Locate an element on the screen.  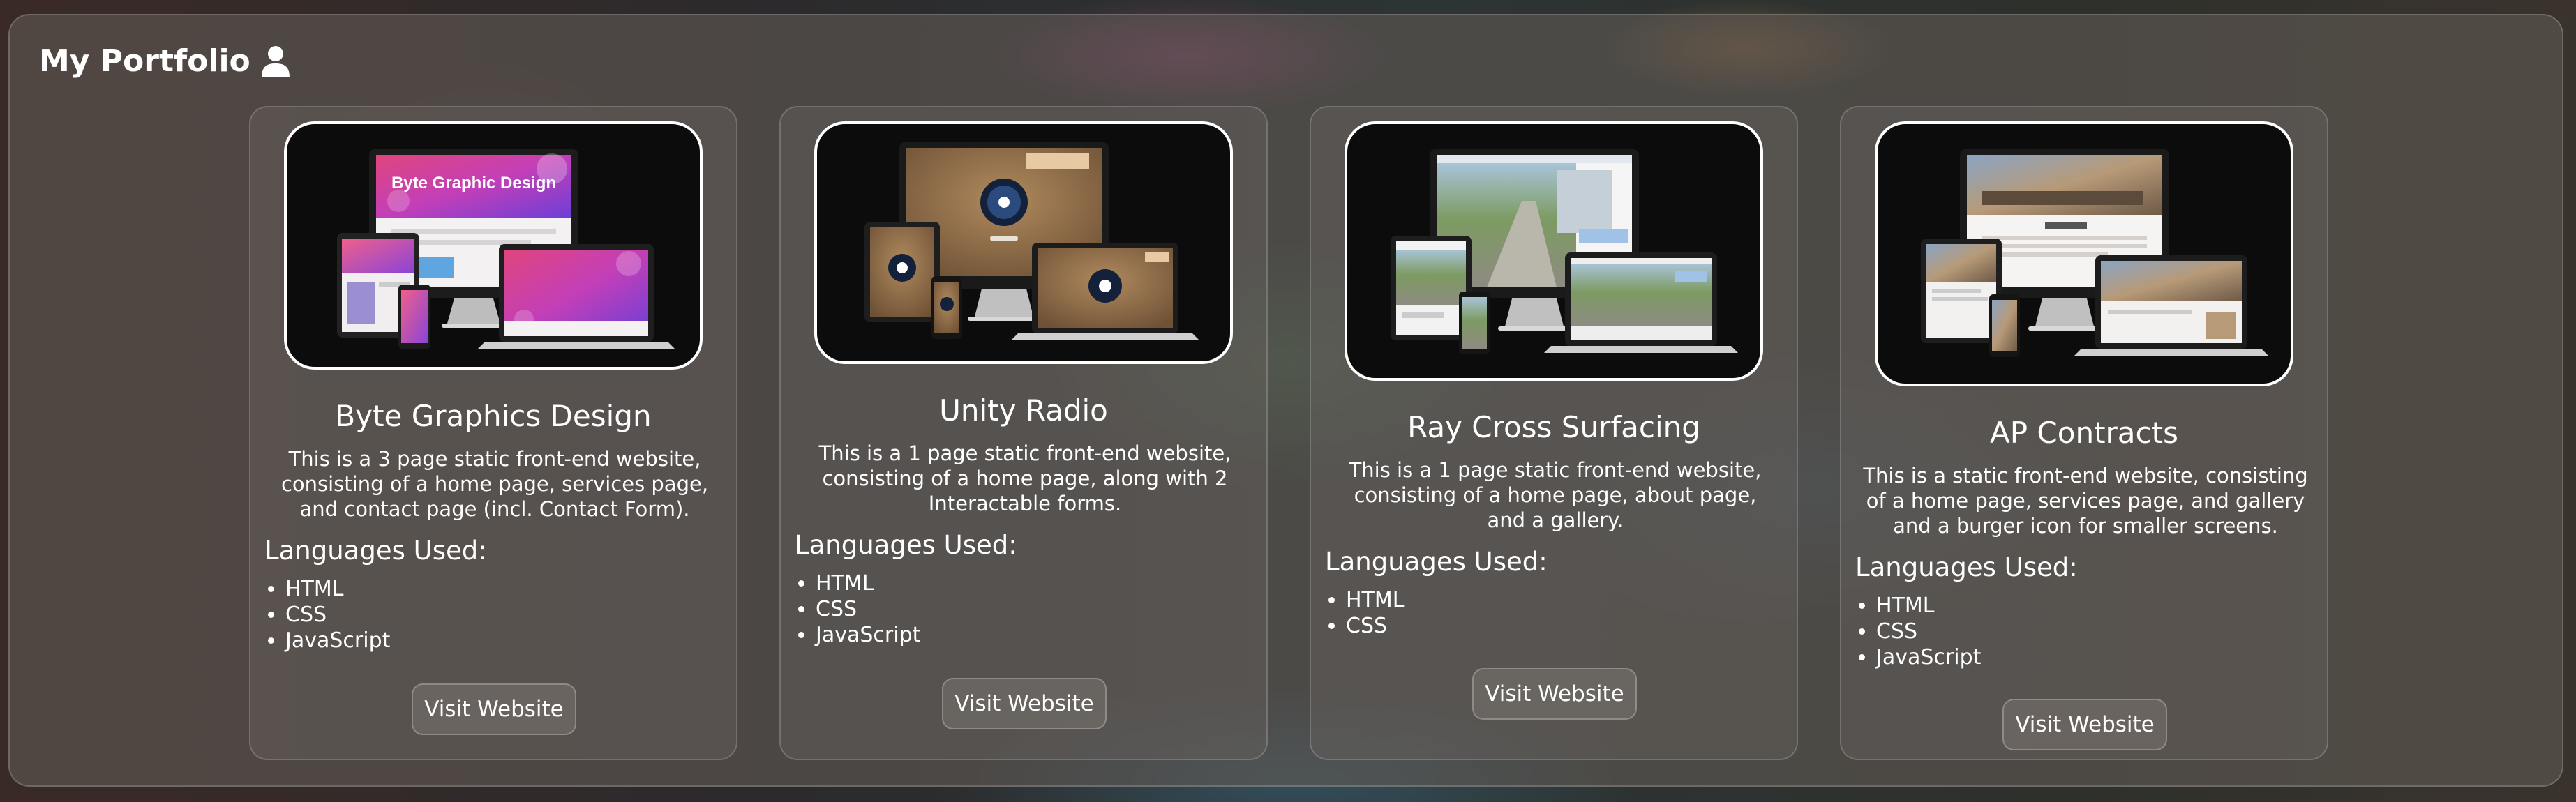
device-mockup-image: Byte Graphic Design is located at coordinates (506, 249).